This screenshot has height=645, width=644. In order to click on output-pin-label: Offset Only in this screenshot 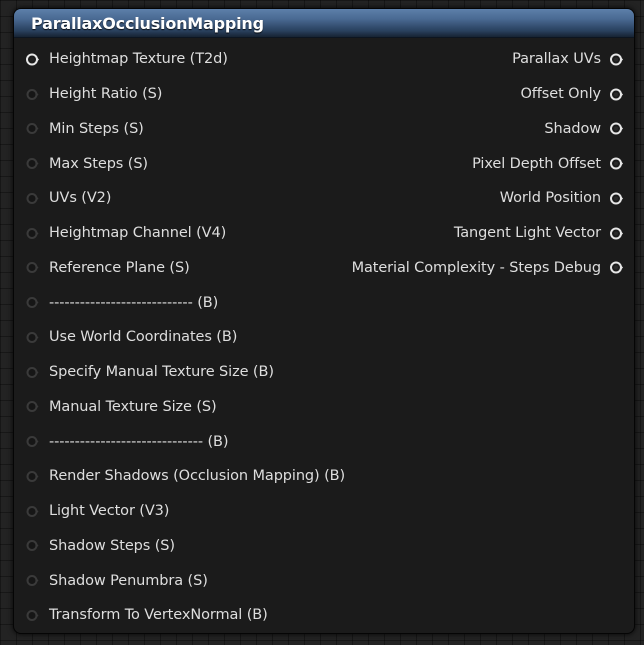, I will do `click(560, 94)`.